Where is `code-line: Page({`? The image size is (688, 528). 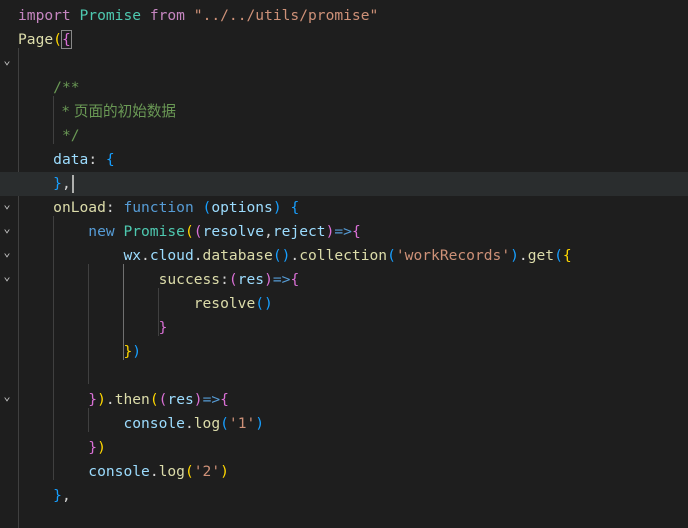 code-line: Page({ is located at coordinates (344, 40).